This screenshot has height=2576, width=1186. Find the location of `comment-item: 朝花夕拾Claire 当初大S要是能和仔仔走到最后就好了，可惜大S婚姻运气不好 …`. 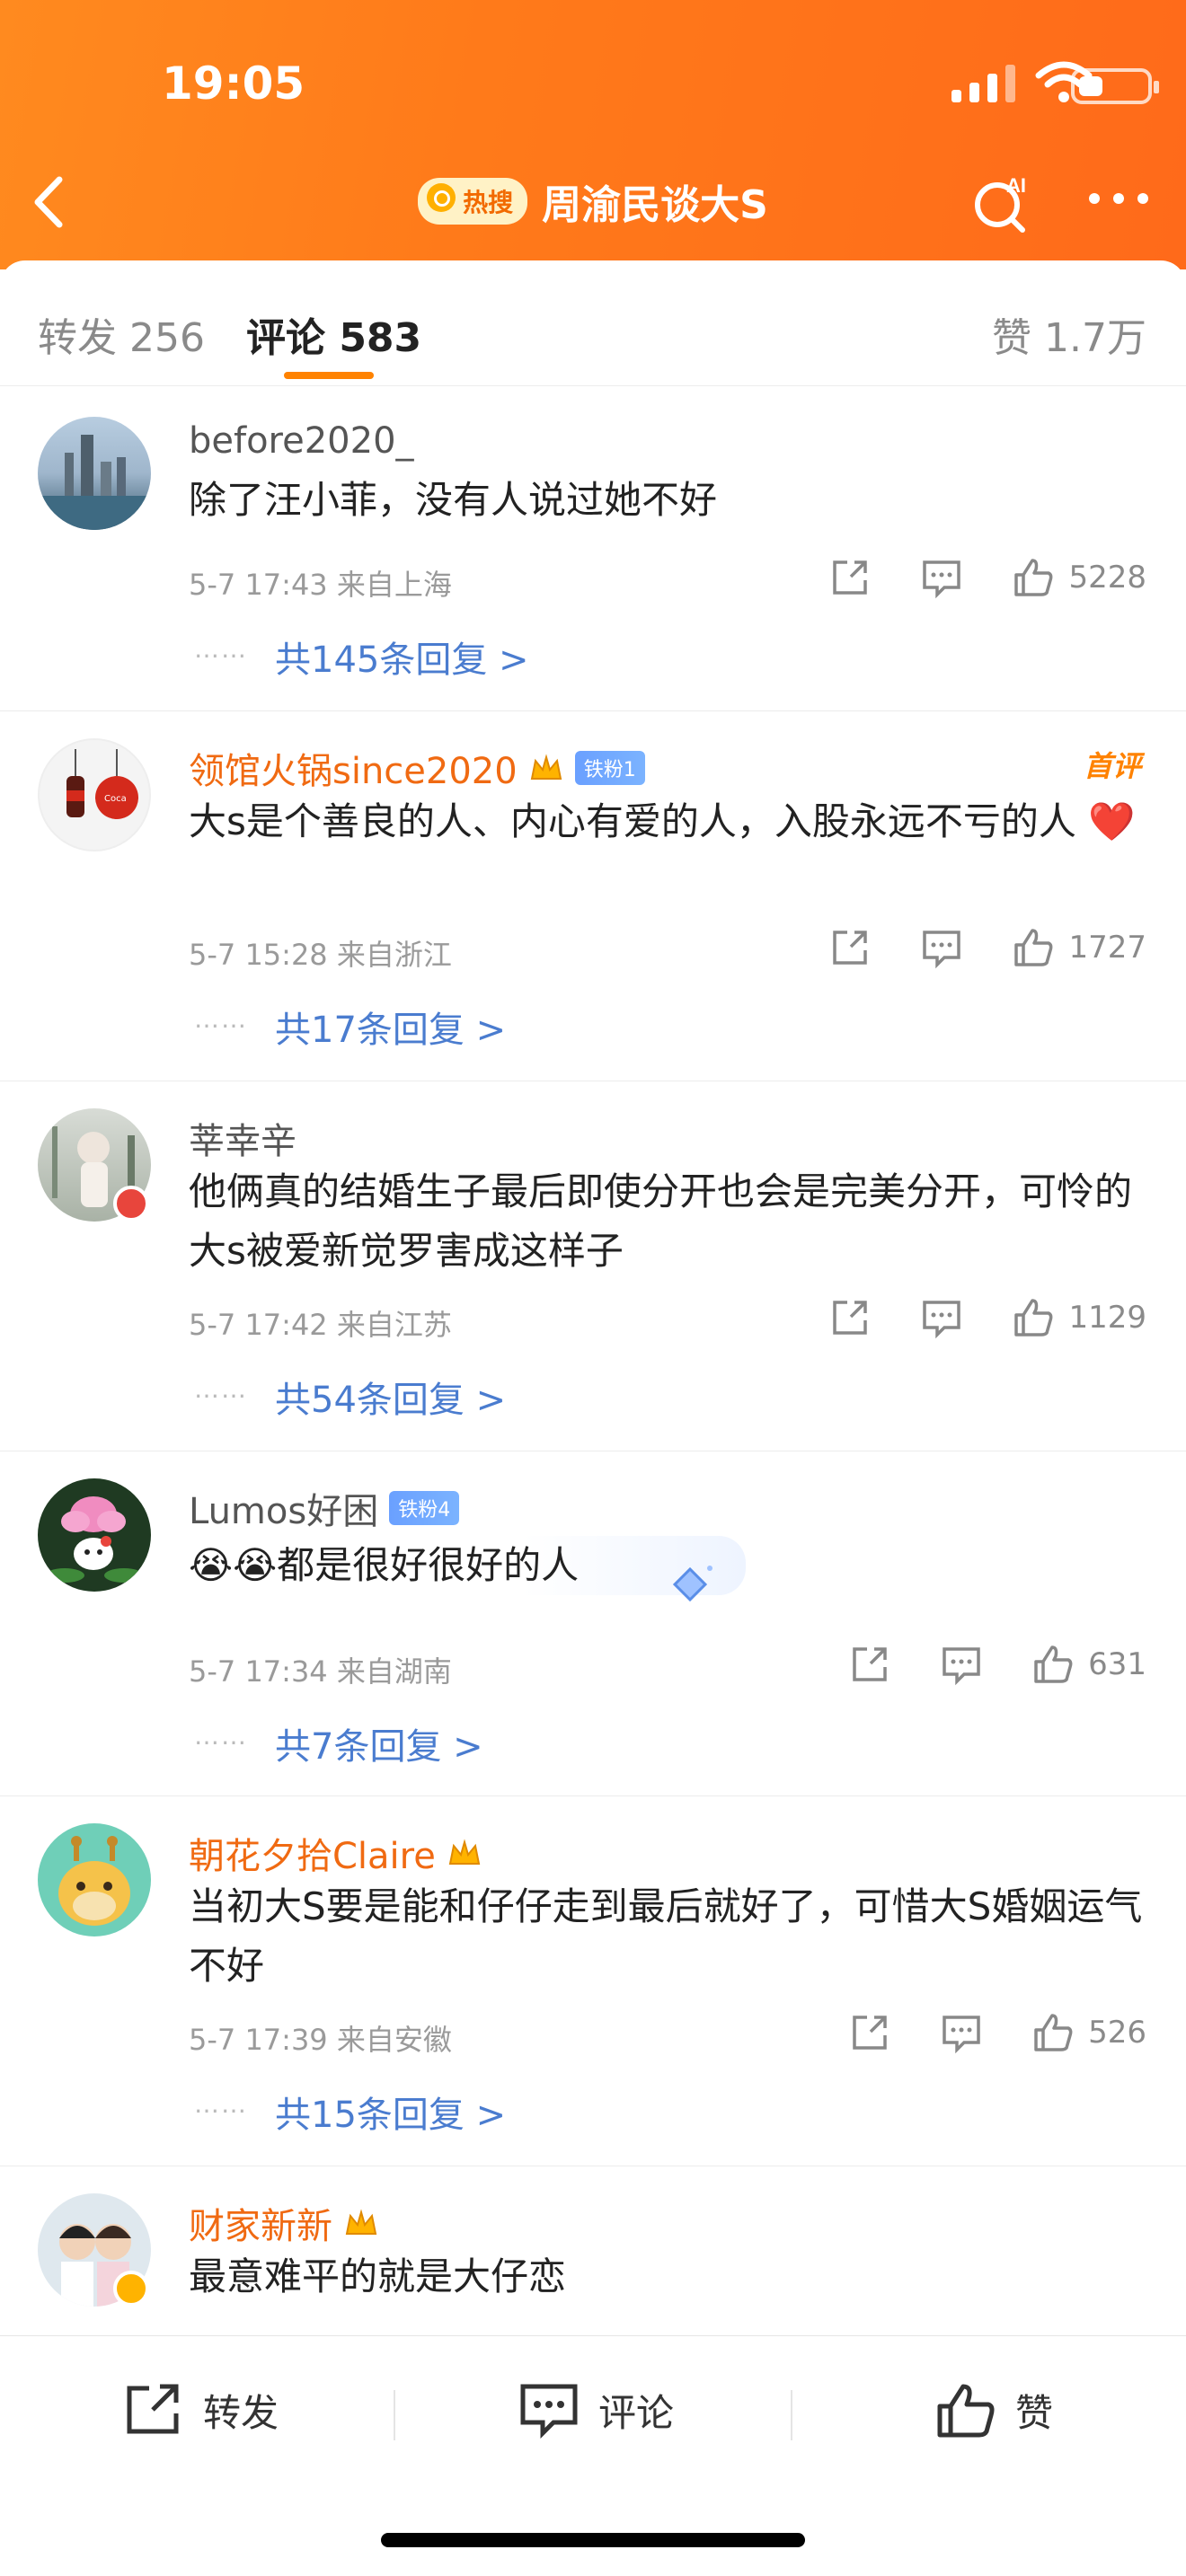

comment-item: 朝花夕拾Claire 当初大S要是能和仔仔走到最后就好了，可惜大S婚姻运气不好 … is located at coordinates (593, 1981).